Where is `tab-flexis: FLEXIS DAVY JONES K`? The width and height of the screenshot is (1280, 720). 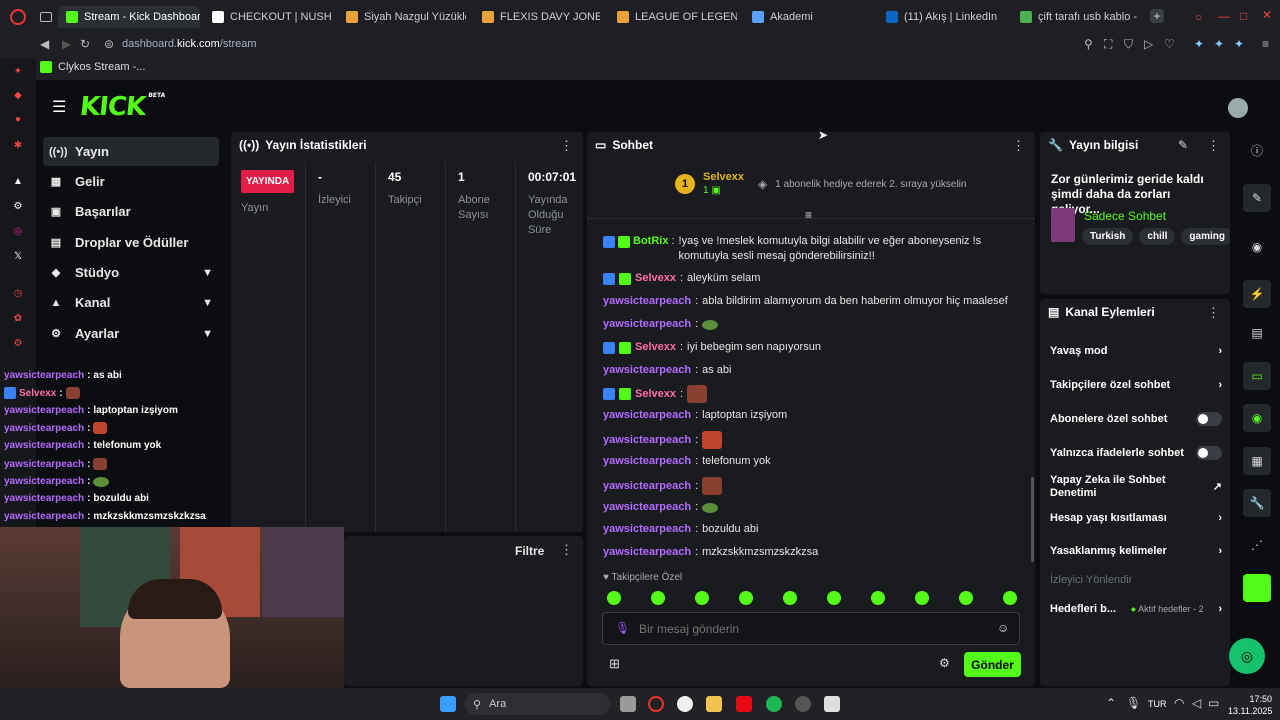
tab-flexis: FLEXIS DAVY JONES K is located at coordinates (541, 17).